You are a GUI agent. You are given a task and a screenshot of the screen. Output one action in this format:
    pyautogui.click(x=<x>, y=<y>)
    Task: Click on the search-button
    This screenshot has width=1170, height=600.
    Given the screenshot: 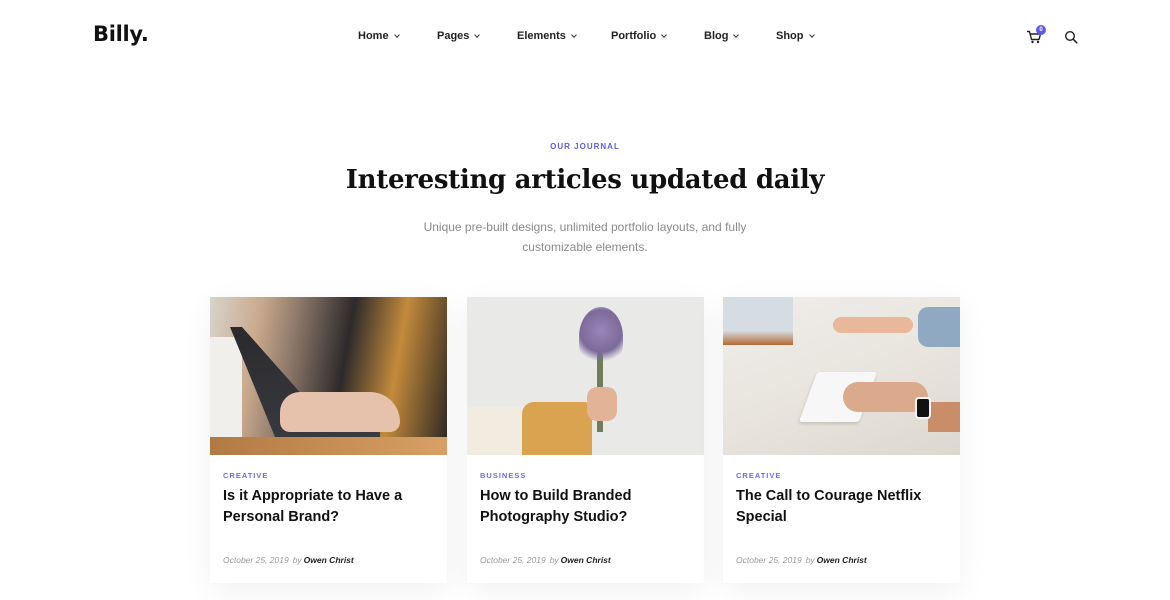 What is the action you would take?
    pyautogui.click(x=1071, y=37)
    